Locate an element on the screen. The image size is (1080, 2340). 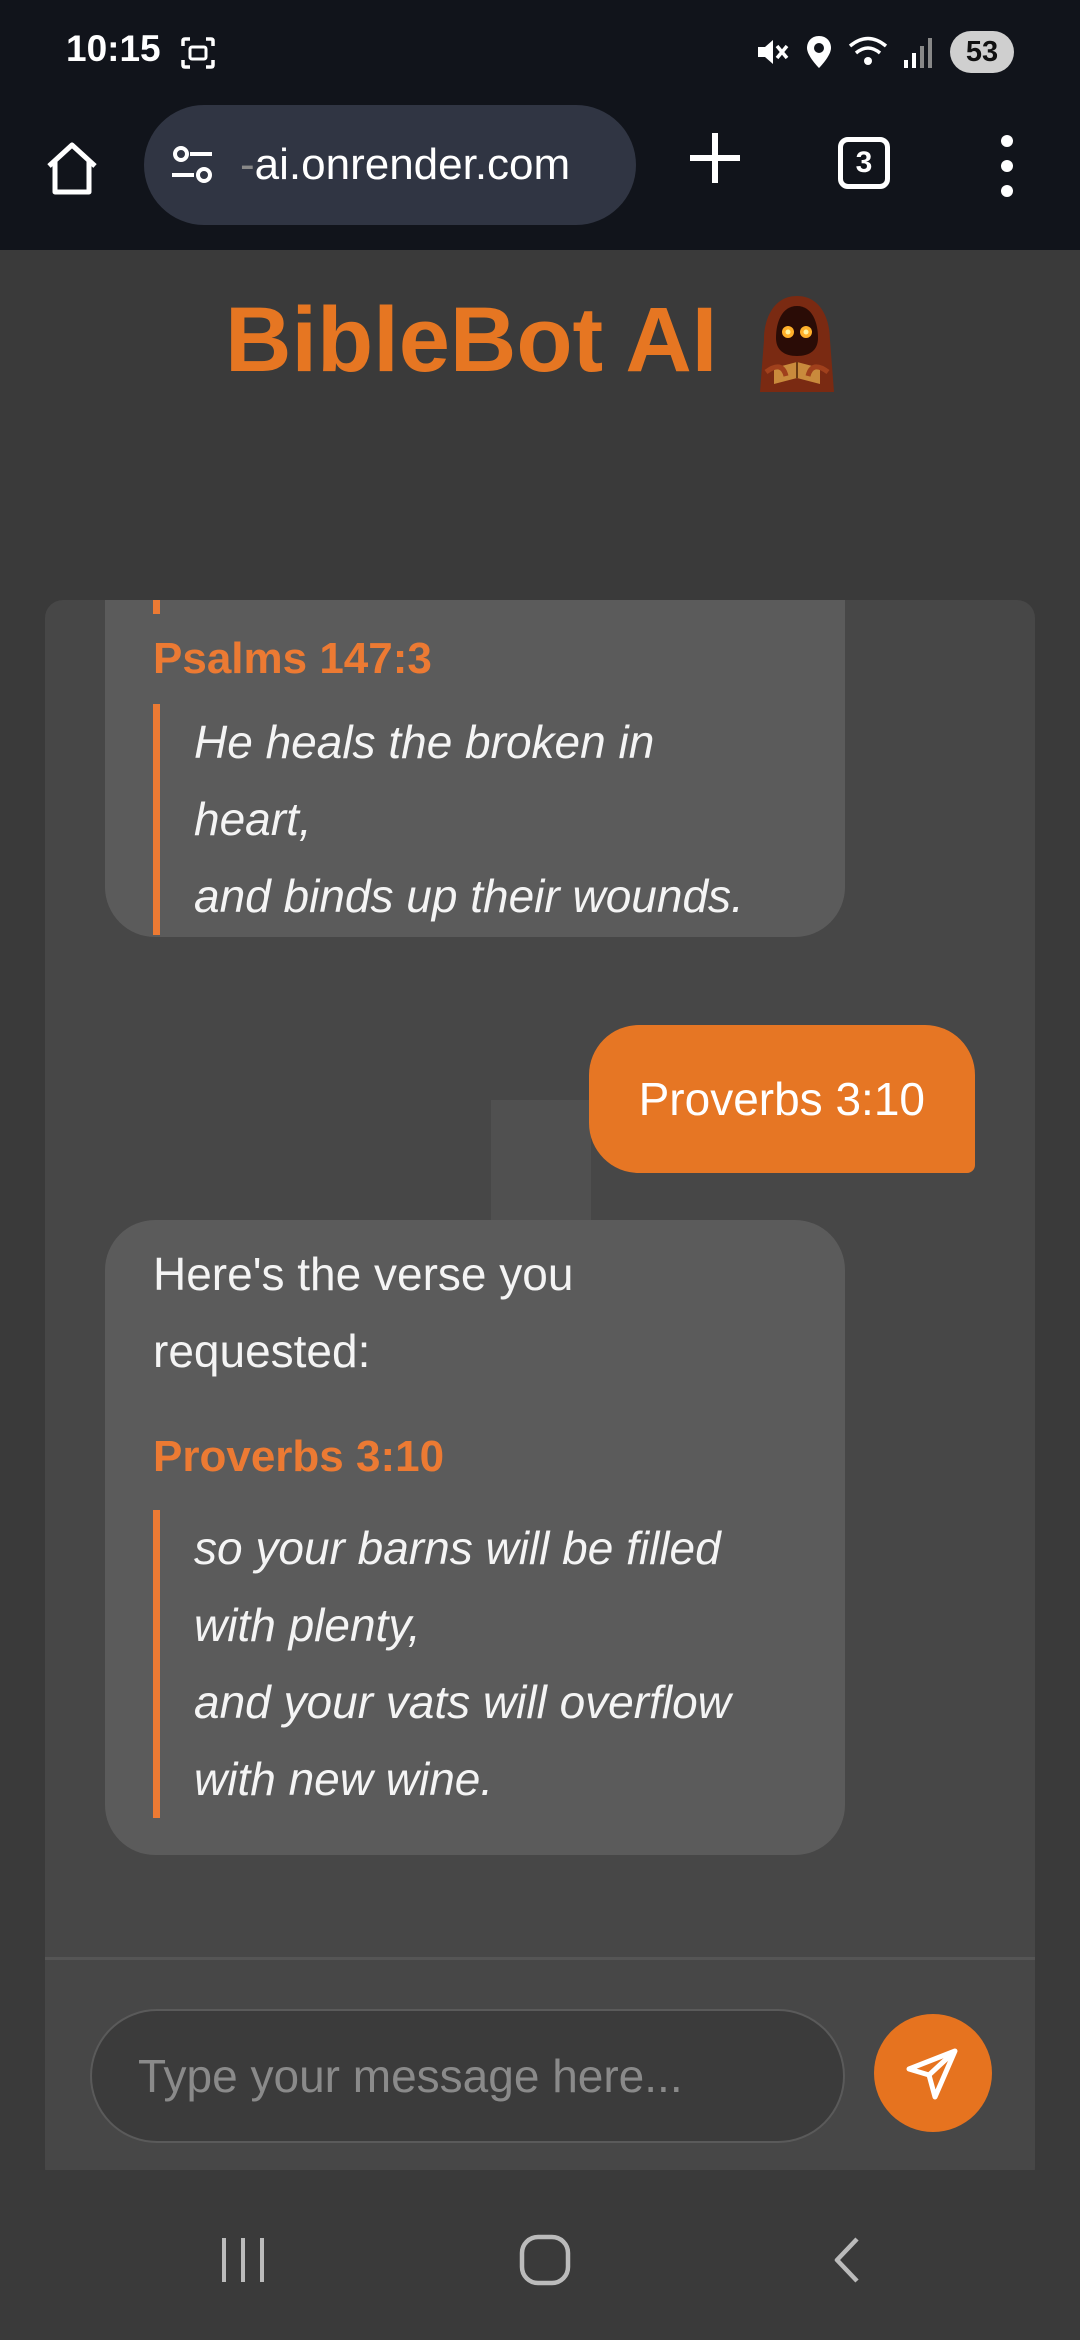
verse-line: so your barns will be filled is located at coordinates (457, 1548).